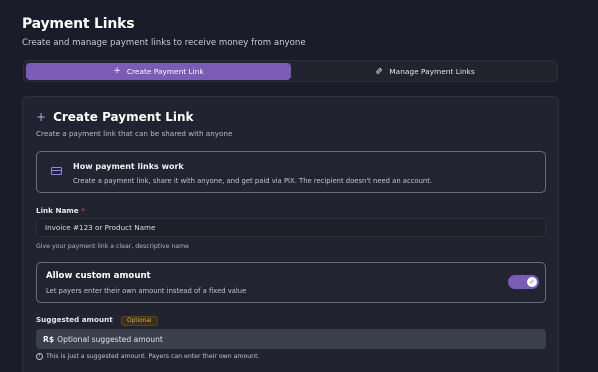  What do you see at coordinates (532, 282) in the screenshot?
I see `check-icon: ✓` at bounding box center [532, 282].